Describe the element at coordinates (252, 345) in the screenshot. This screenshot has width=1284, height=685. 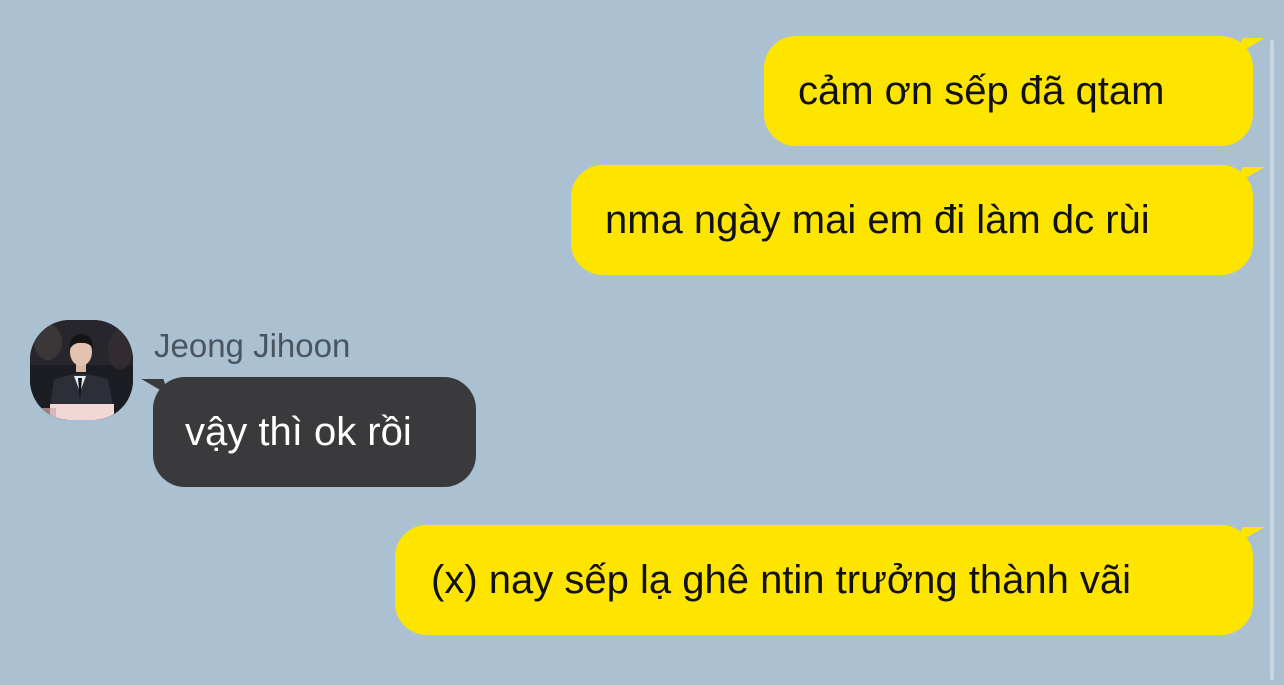
I see `sender-name: Jeong Jihoon` at that location.